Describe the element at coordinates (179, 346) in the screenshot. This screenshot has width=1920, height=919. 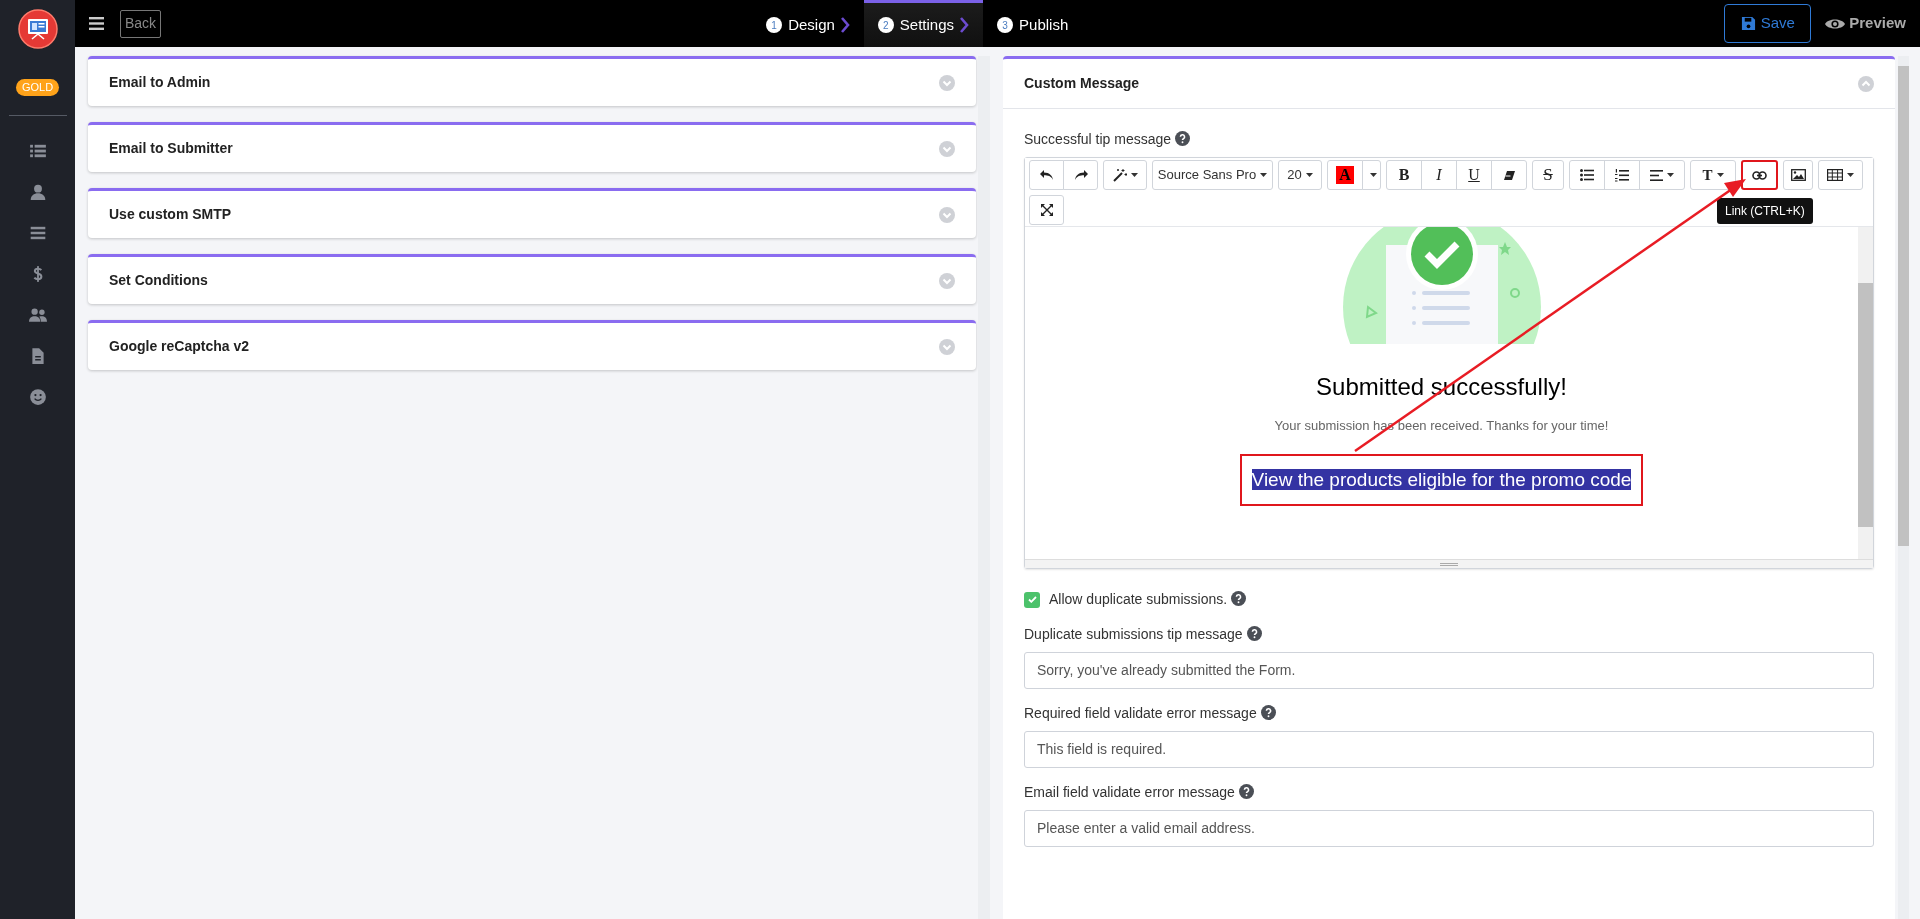
I see `panel-title: Google reCaptcha v2` at that location.